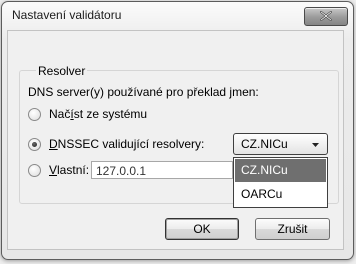  Describe the element at coordinates (34, 114) in the screenshot. I see `radio-system-indicator` at that location.